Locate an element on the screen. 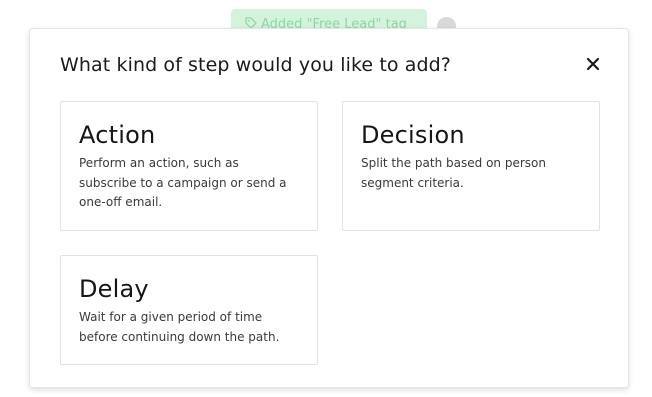  option-title-decision: Decision is located at coordinates (413, 135).